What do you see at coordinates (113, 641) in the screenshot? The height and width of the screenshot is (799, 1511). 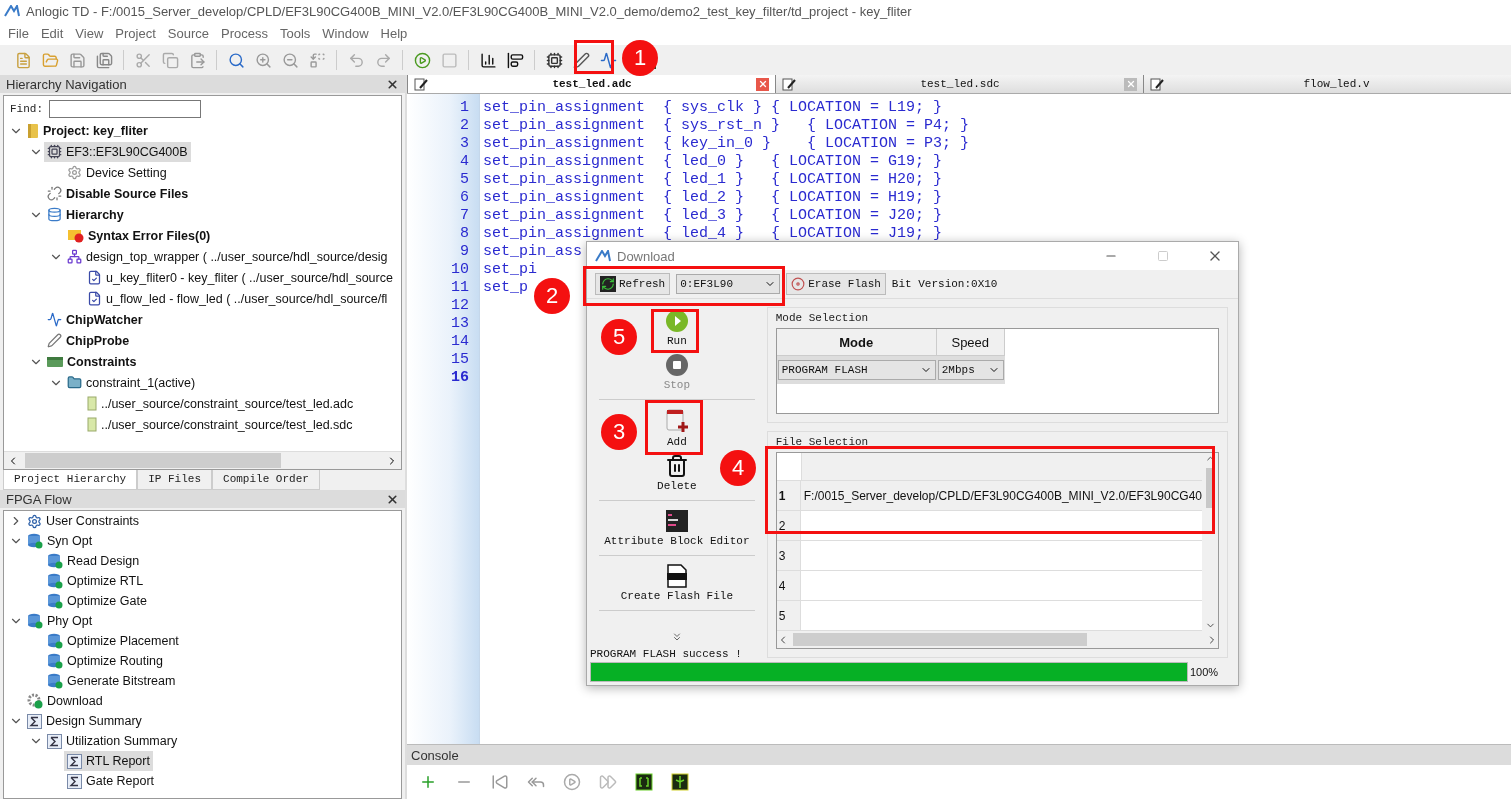 I see `tree-item: Optimize Placement` at bounding box center [113, 641].